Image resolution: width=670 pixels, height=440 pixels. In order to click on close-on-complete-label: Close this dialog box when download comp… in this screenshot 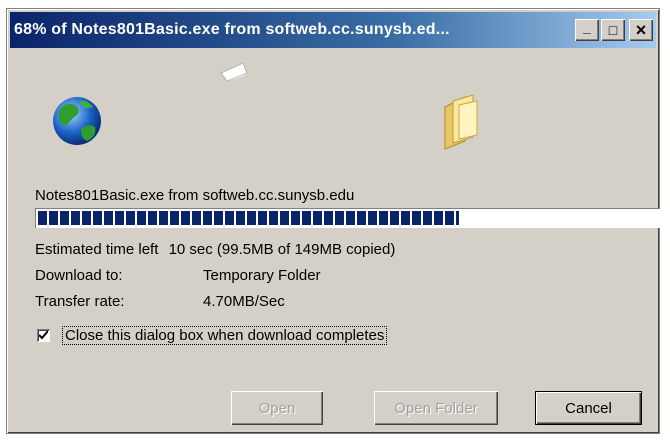, I will do `click(225, 335)`.